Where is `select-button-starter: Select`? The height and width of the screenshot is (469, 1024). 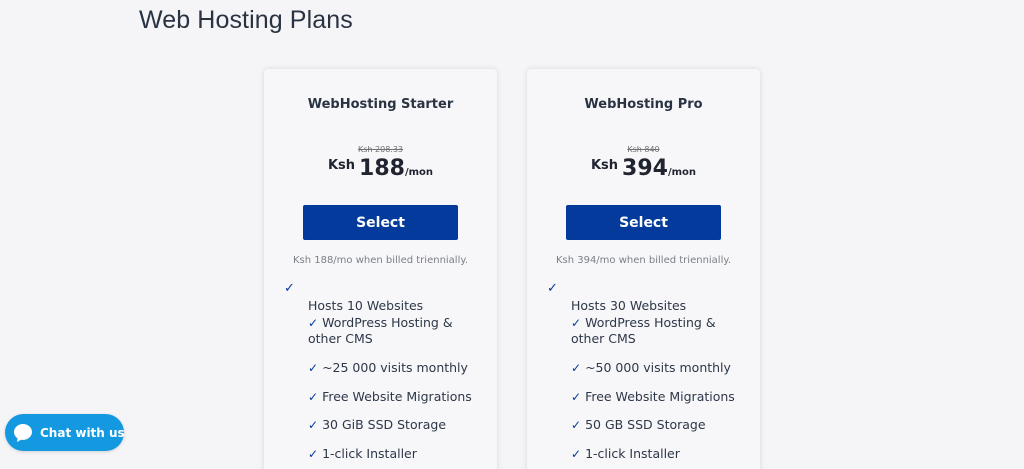 select-button-starter: Select is located at coordinates (380, 222).